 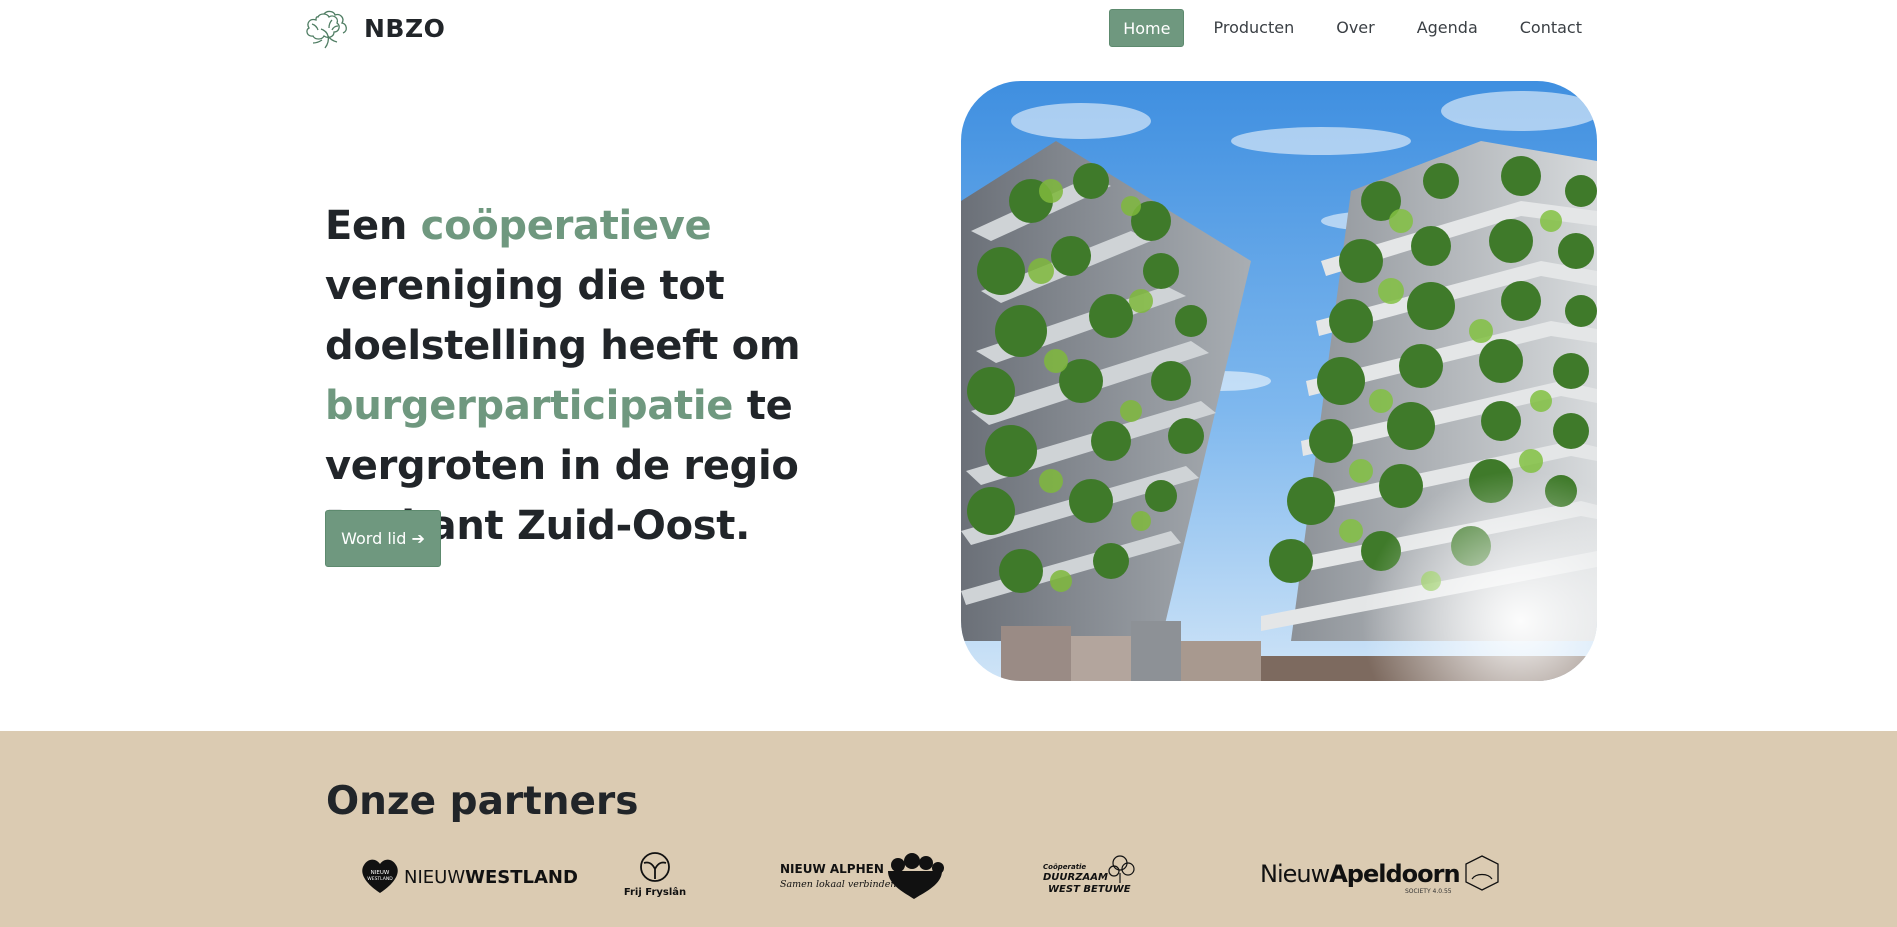 I want to click on partner-logo-nieuw-alphen: NIEUW ALPHEN Samen lokaal verbinden, so click(x=865, y=876).